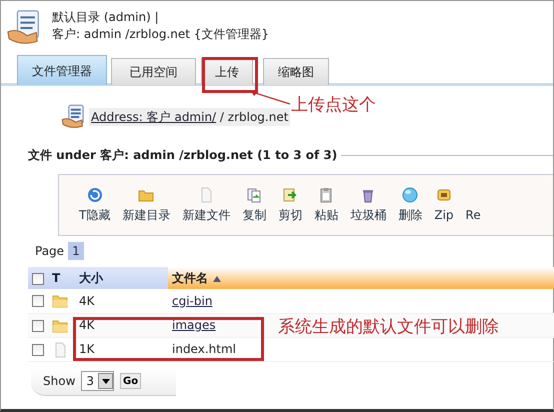 This screenshot has width=554, height=412. What do you see at coordinates (326, 194) in the screenshot?
I see `clipboard-icon` at bounding box center [326, 194].